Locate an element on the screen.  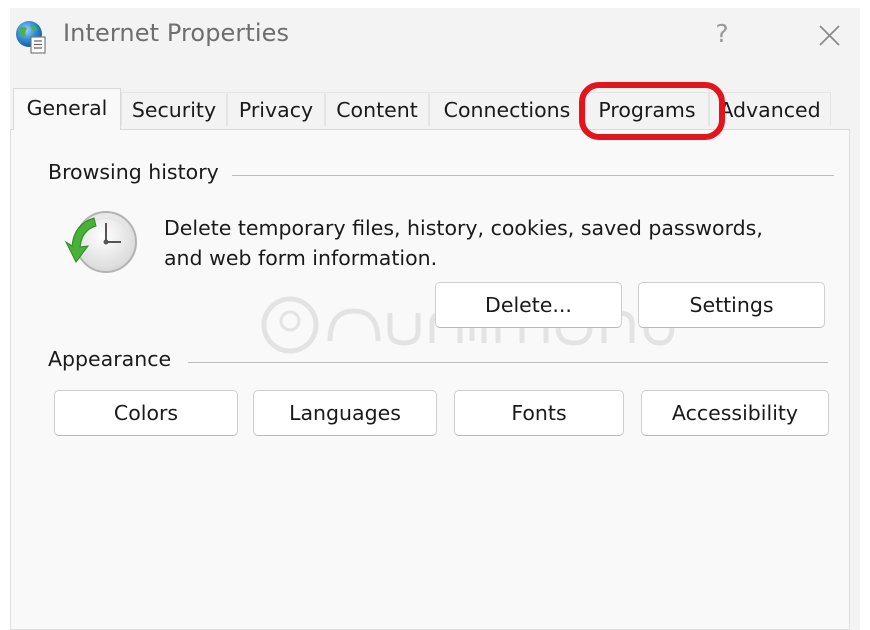
browsing-history-heading: Browsing history is located at coordinates (136, 172).